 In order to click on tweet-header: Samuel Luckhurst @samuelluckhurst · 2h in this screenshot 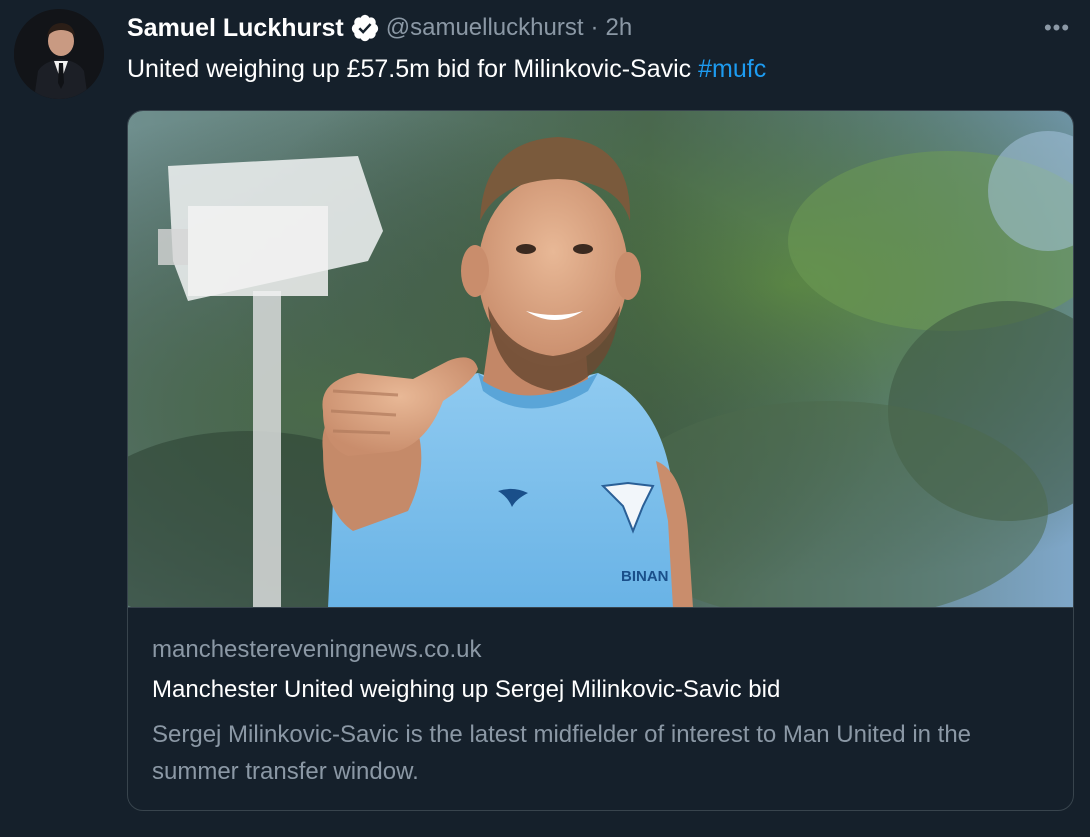, I will do `click(379, 28)`.